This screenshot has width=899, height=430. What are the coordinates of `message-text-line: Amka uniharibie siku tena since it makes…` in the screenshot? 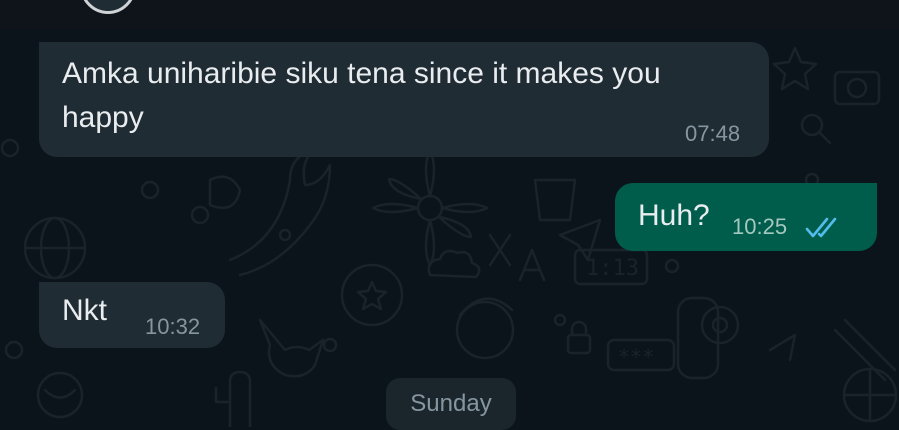 It's located at (361, 73).